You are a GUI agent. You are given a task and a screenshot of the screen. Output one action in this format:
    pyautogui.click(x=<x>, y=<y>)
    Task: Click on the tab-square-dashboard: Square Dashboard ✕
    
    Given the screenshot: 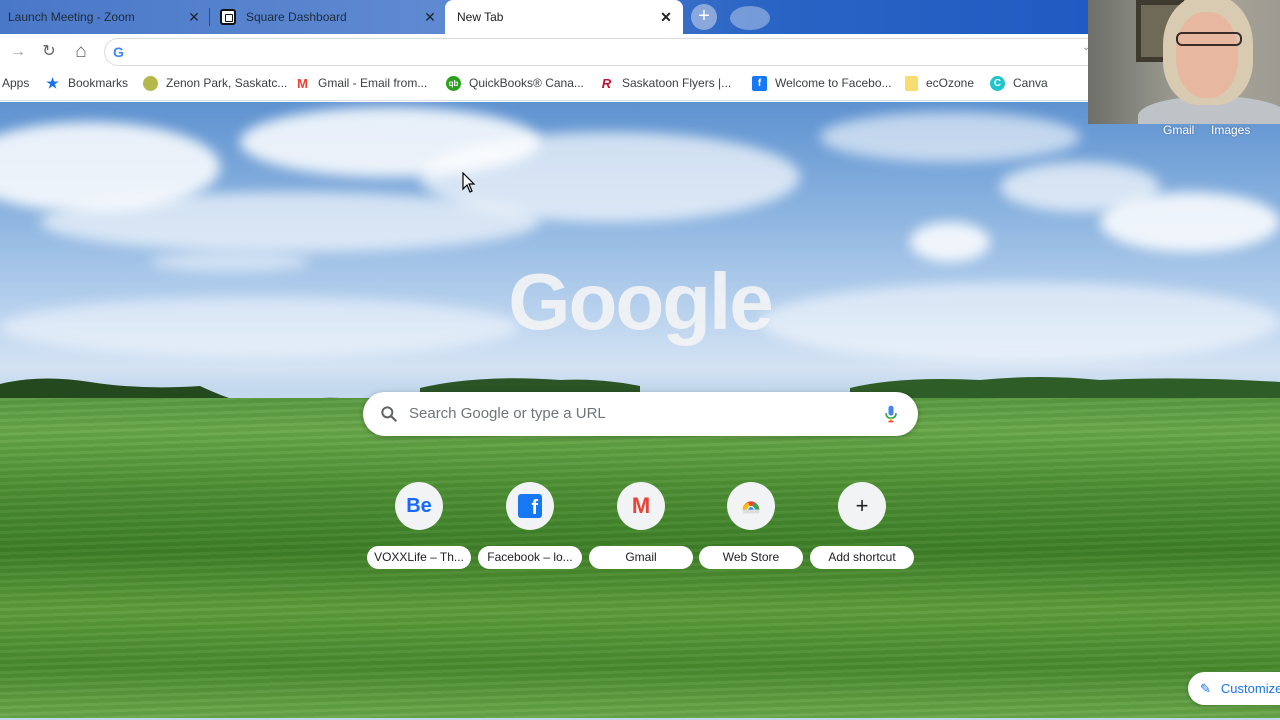 What is the action you would take?
    pyautogui.click(x=327, y=17)
    